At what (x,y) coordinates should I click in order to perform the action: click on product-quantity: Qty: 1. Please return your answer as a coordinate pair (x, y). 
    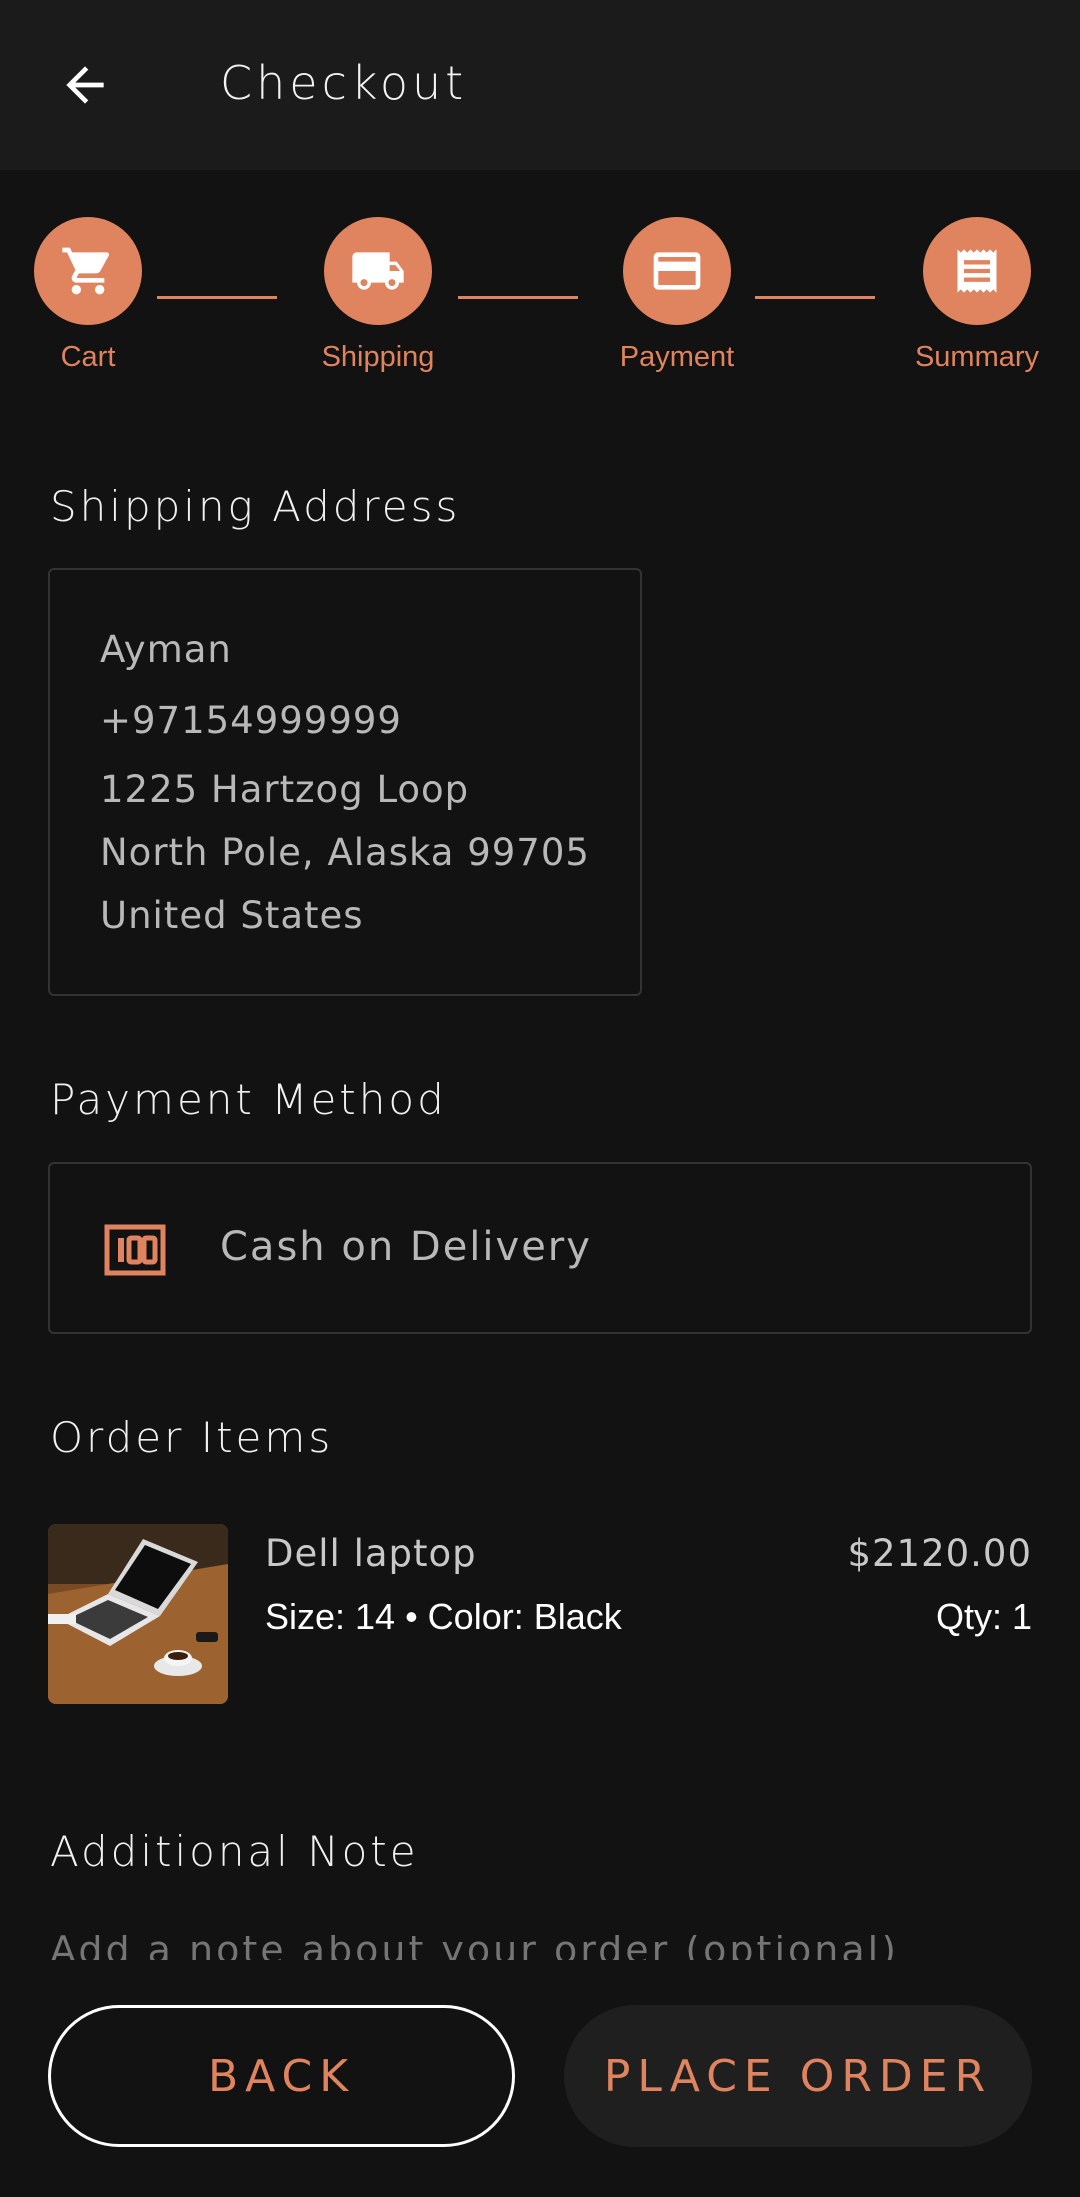
    Looking at the image, I should click on (983, 1616).